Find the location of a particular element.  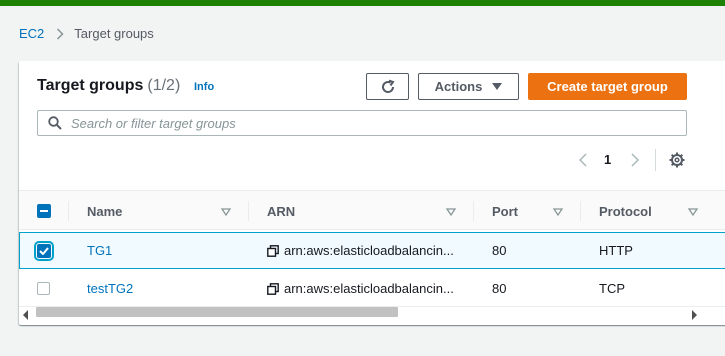

horizontal-scrollbar is located at coordinates (372, 312).